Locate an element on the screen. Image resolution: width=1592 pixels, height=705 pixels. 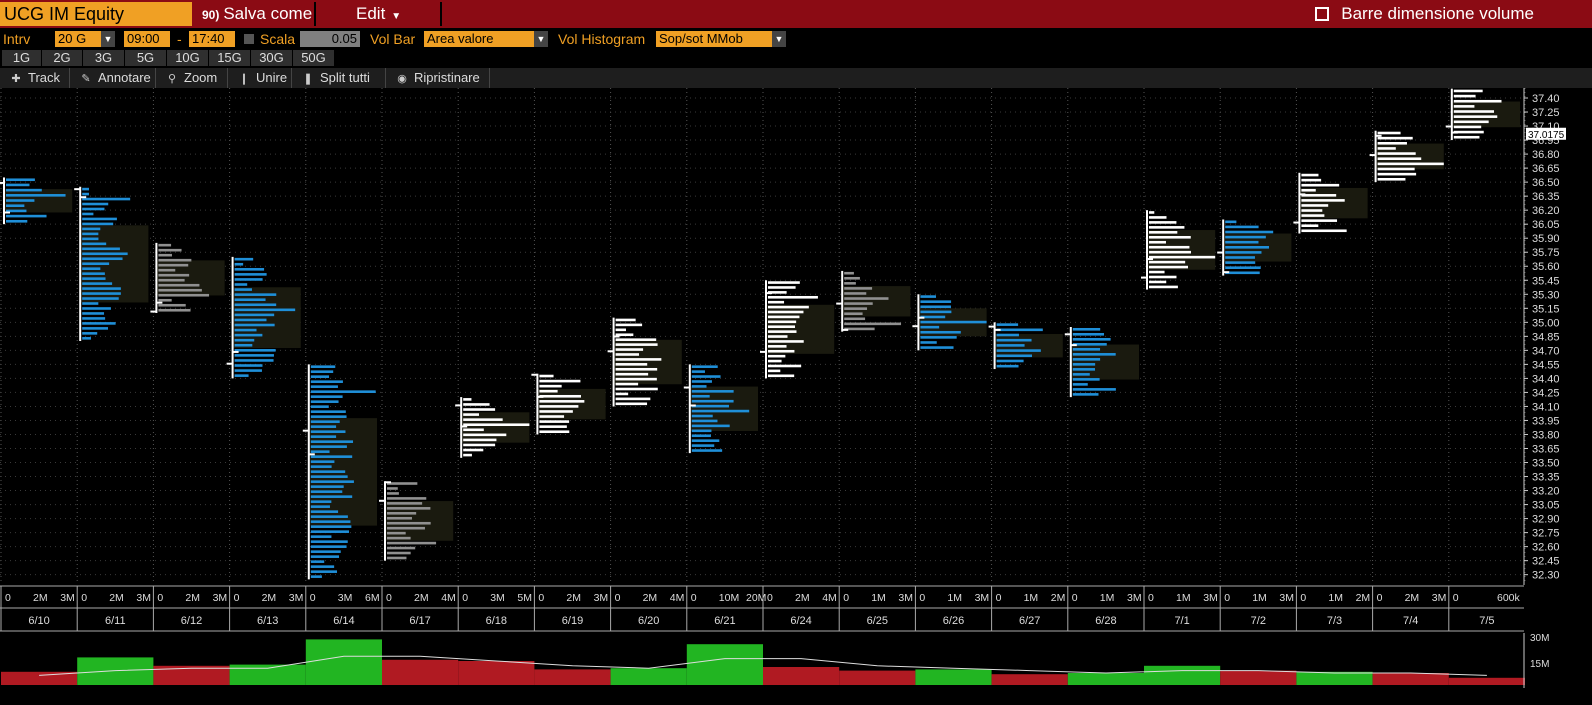
scale-label: Scala is located at coordinates (278, 39).